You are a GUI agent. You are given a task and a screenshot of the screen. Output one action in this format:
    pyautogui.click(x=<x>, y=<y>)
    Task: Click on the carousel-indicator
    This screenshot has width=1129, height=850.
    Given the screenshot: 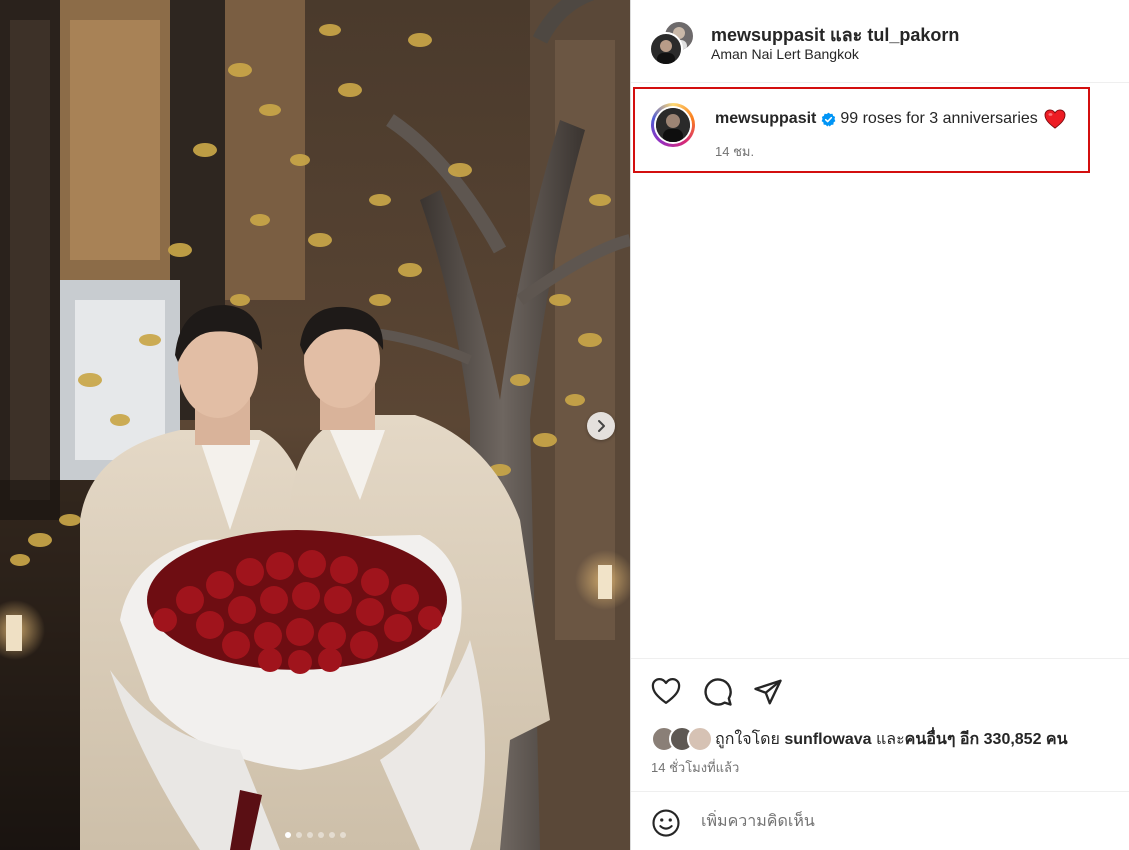 What is the action you would take?
    pyautogui.click(x=315, y=835)
    